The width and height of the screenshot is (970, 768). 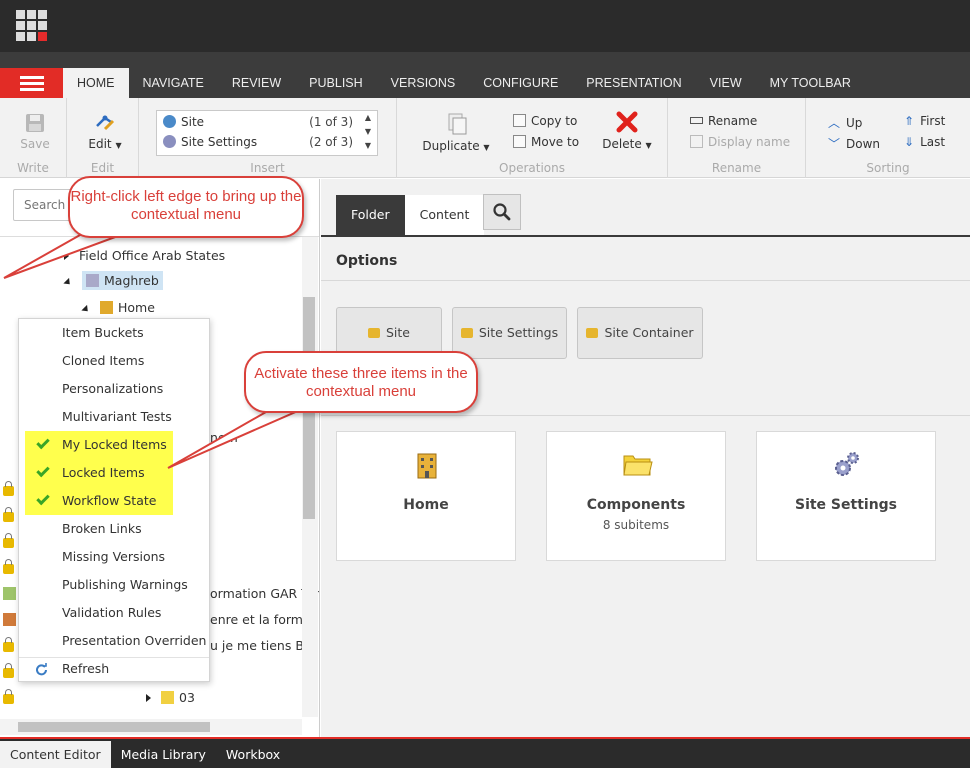 I want to click on insert-site-container-button: Site Container, so click(x=640, y=333).